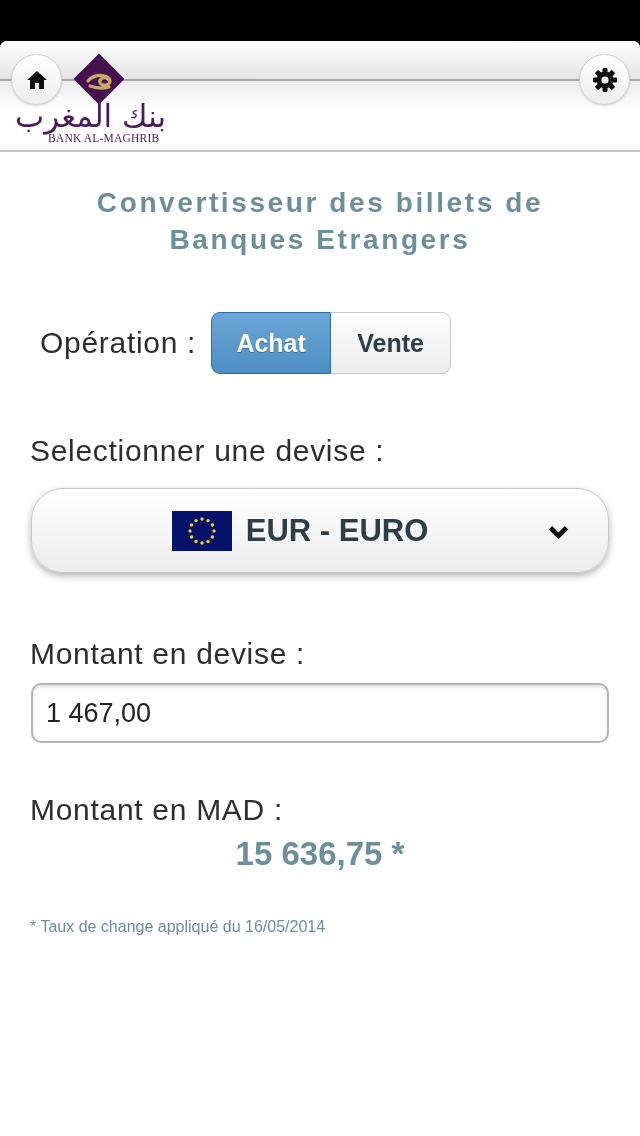 This screenshot has width=640, height=1136. I want to click on home-icon, so click(36, 79).